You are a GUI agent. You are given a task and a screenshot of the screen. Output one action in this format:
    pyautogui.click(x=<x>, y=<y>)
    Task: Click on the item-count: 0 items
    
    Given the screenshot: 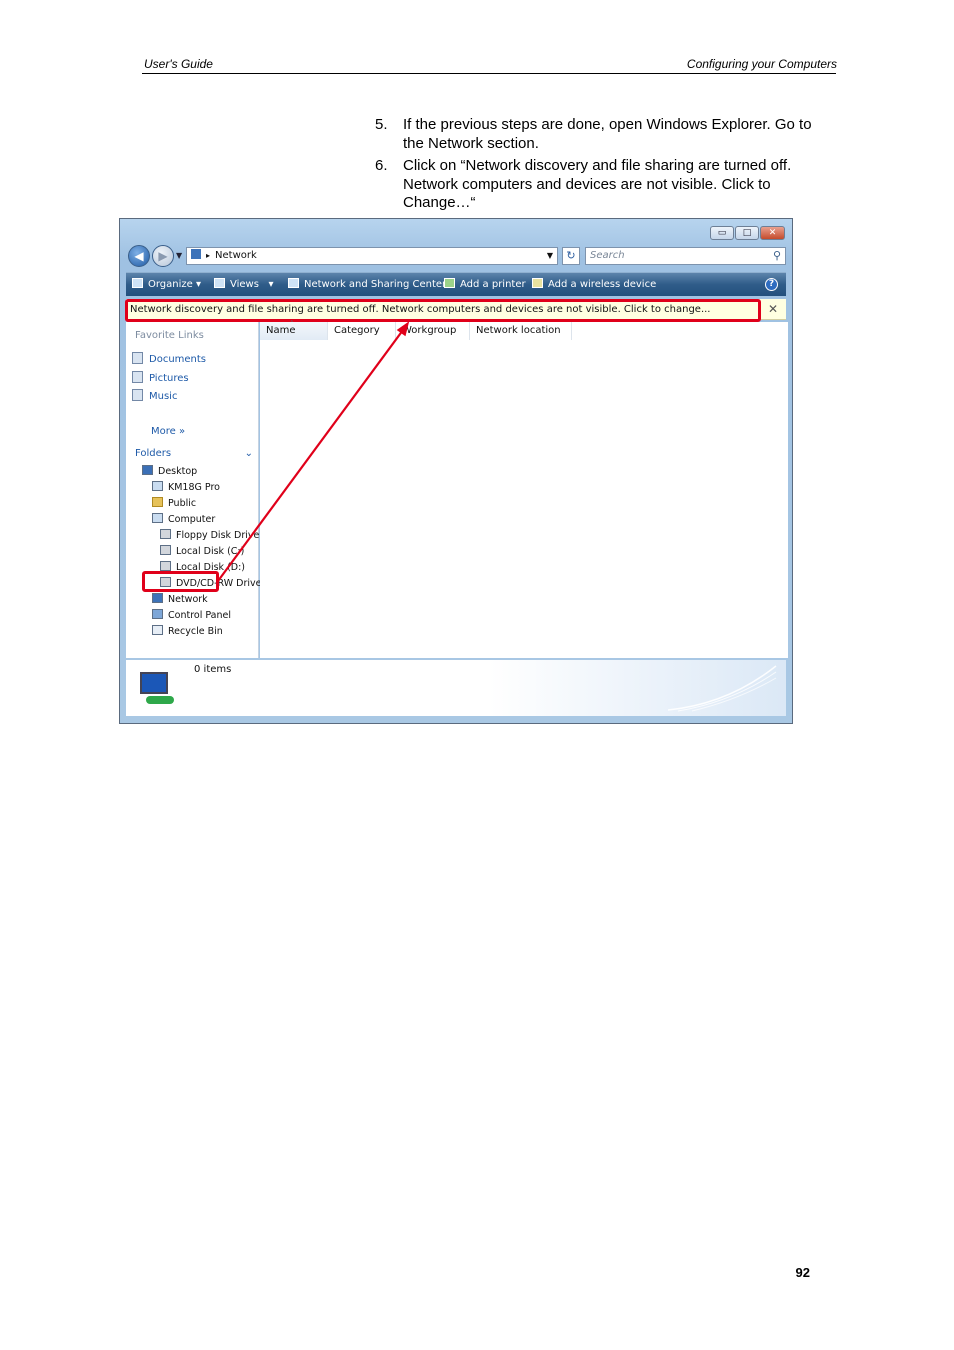 What is the action you would take?
    pyautogui.click(x=213, y=669)
    